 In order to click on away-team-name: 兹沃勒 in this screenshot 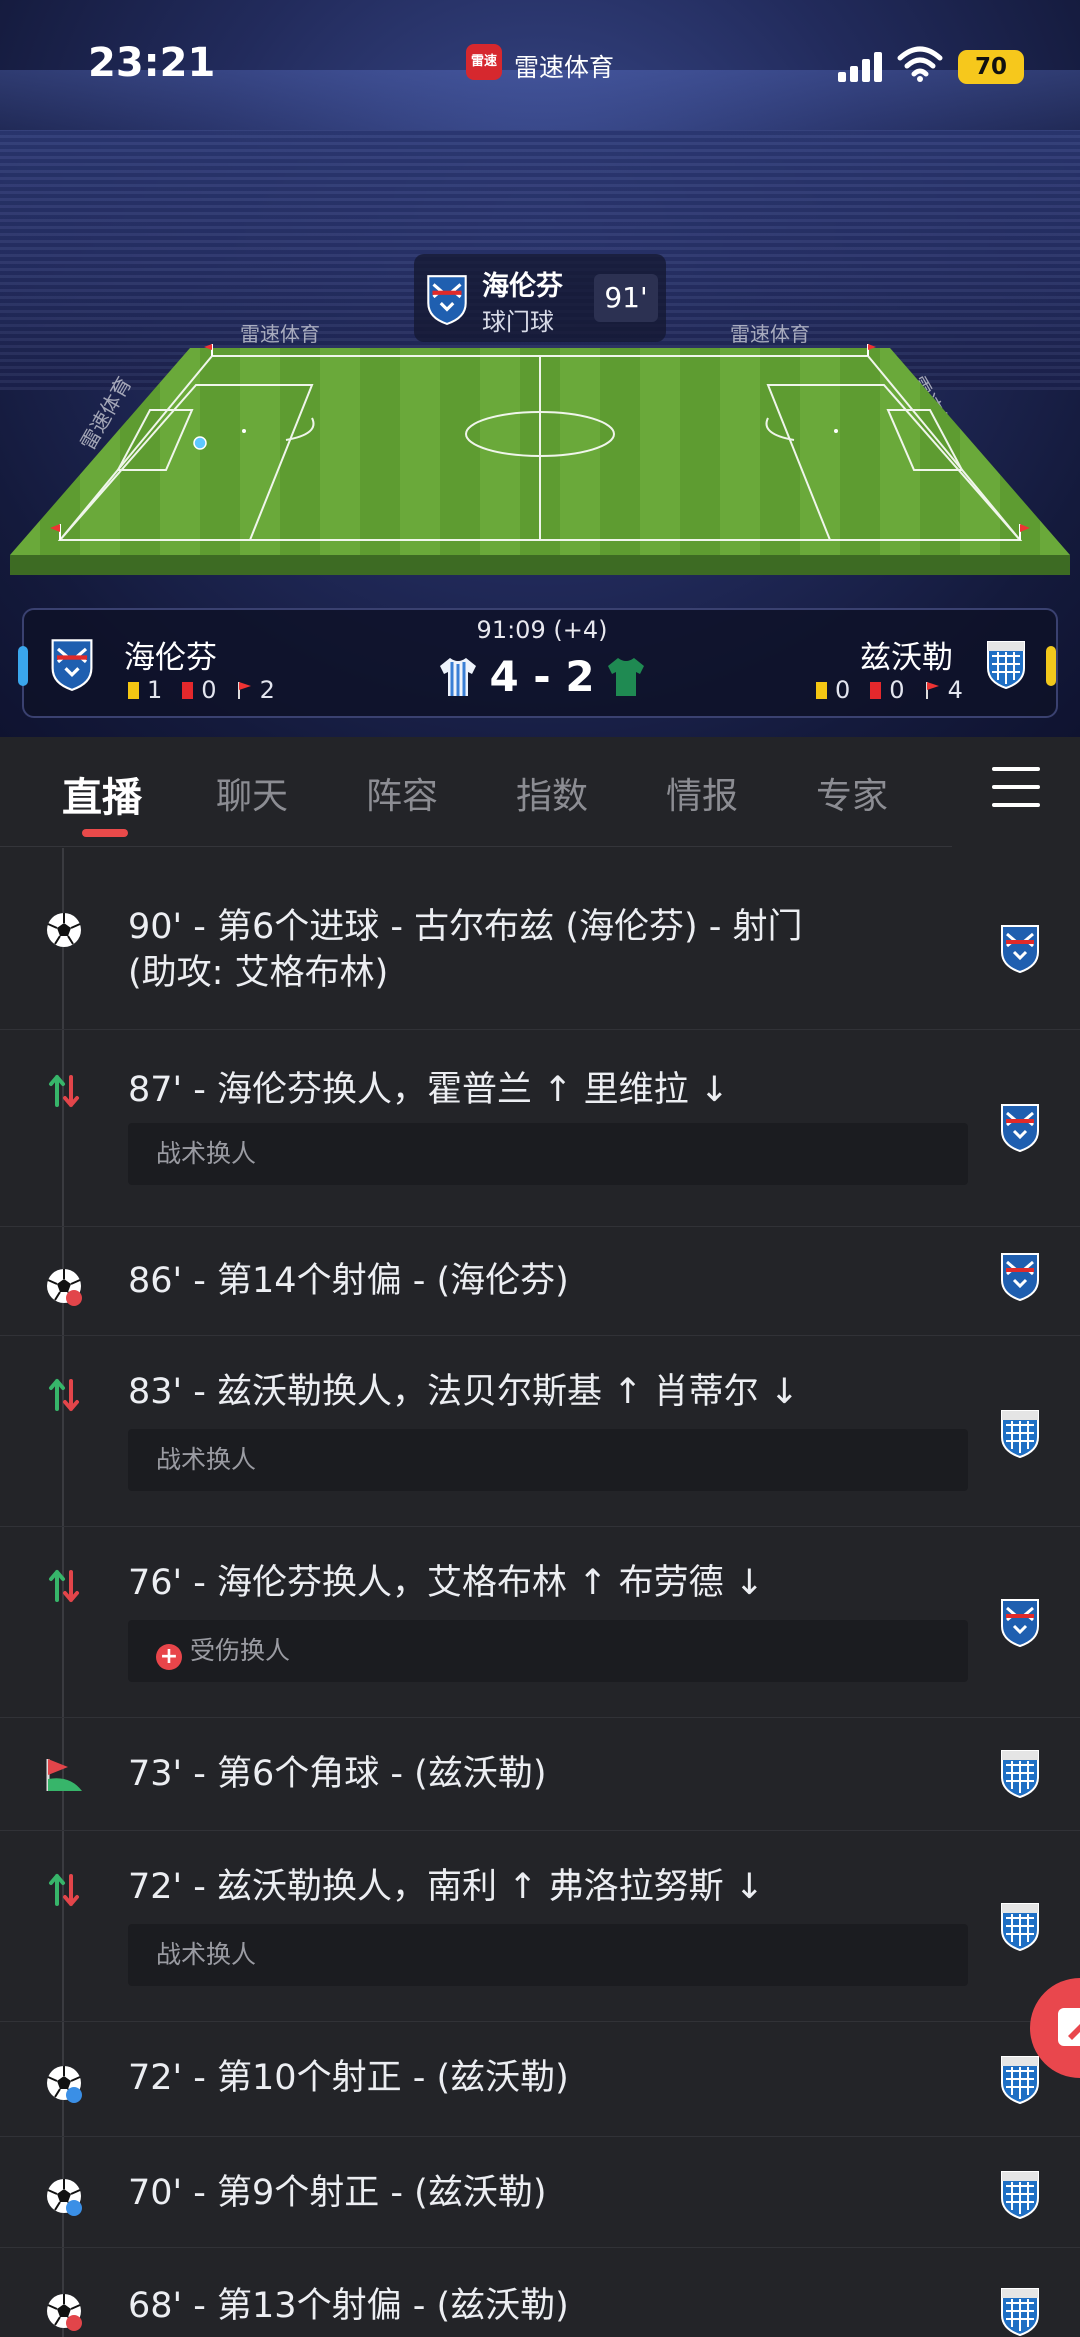, I will do `click(906, 654)`.